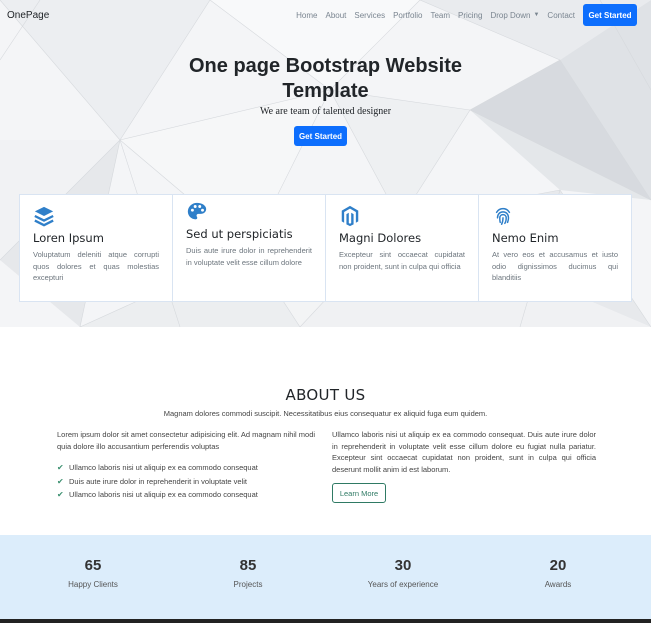  What do you see at coordinates (610, 15) in the screenshot?
I see `nav-get-started-button: Get Started` at bounding box center [610, 15].